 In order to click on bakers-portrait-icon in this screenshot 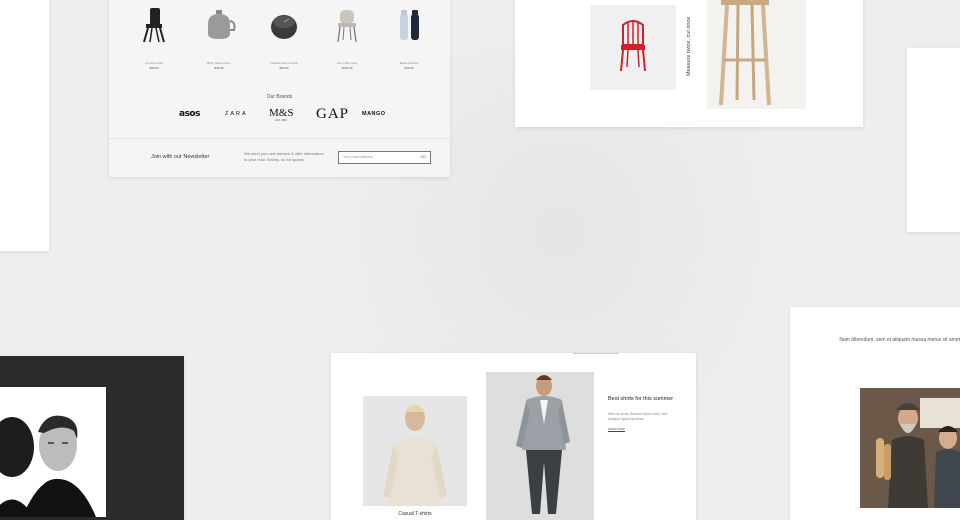, I will do `click(910, 448)`.